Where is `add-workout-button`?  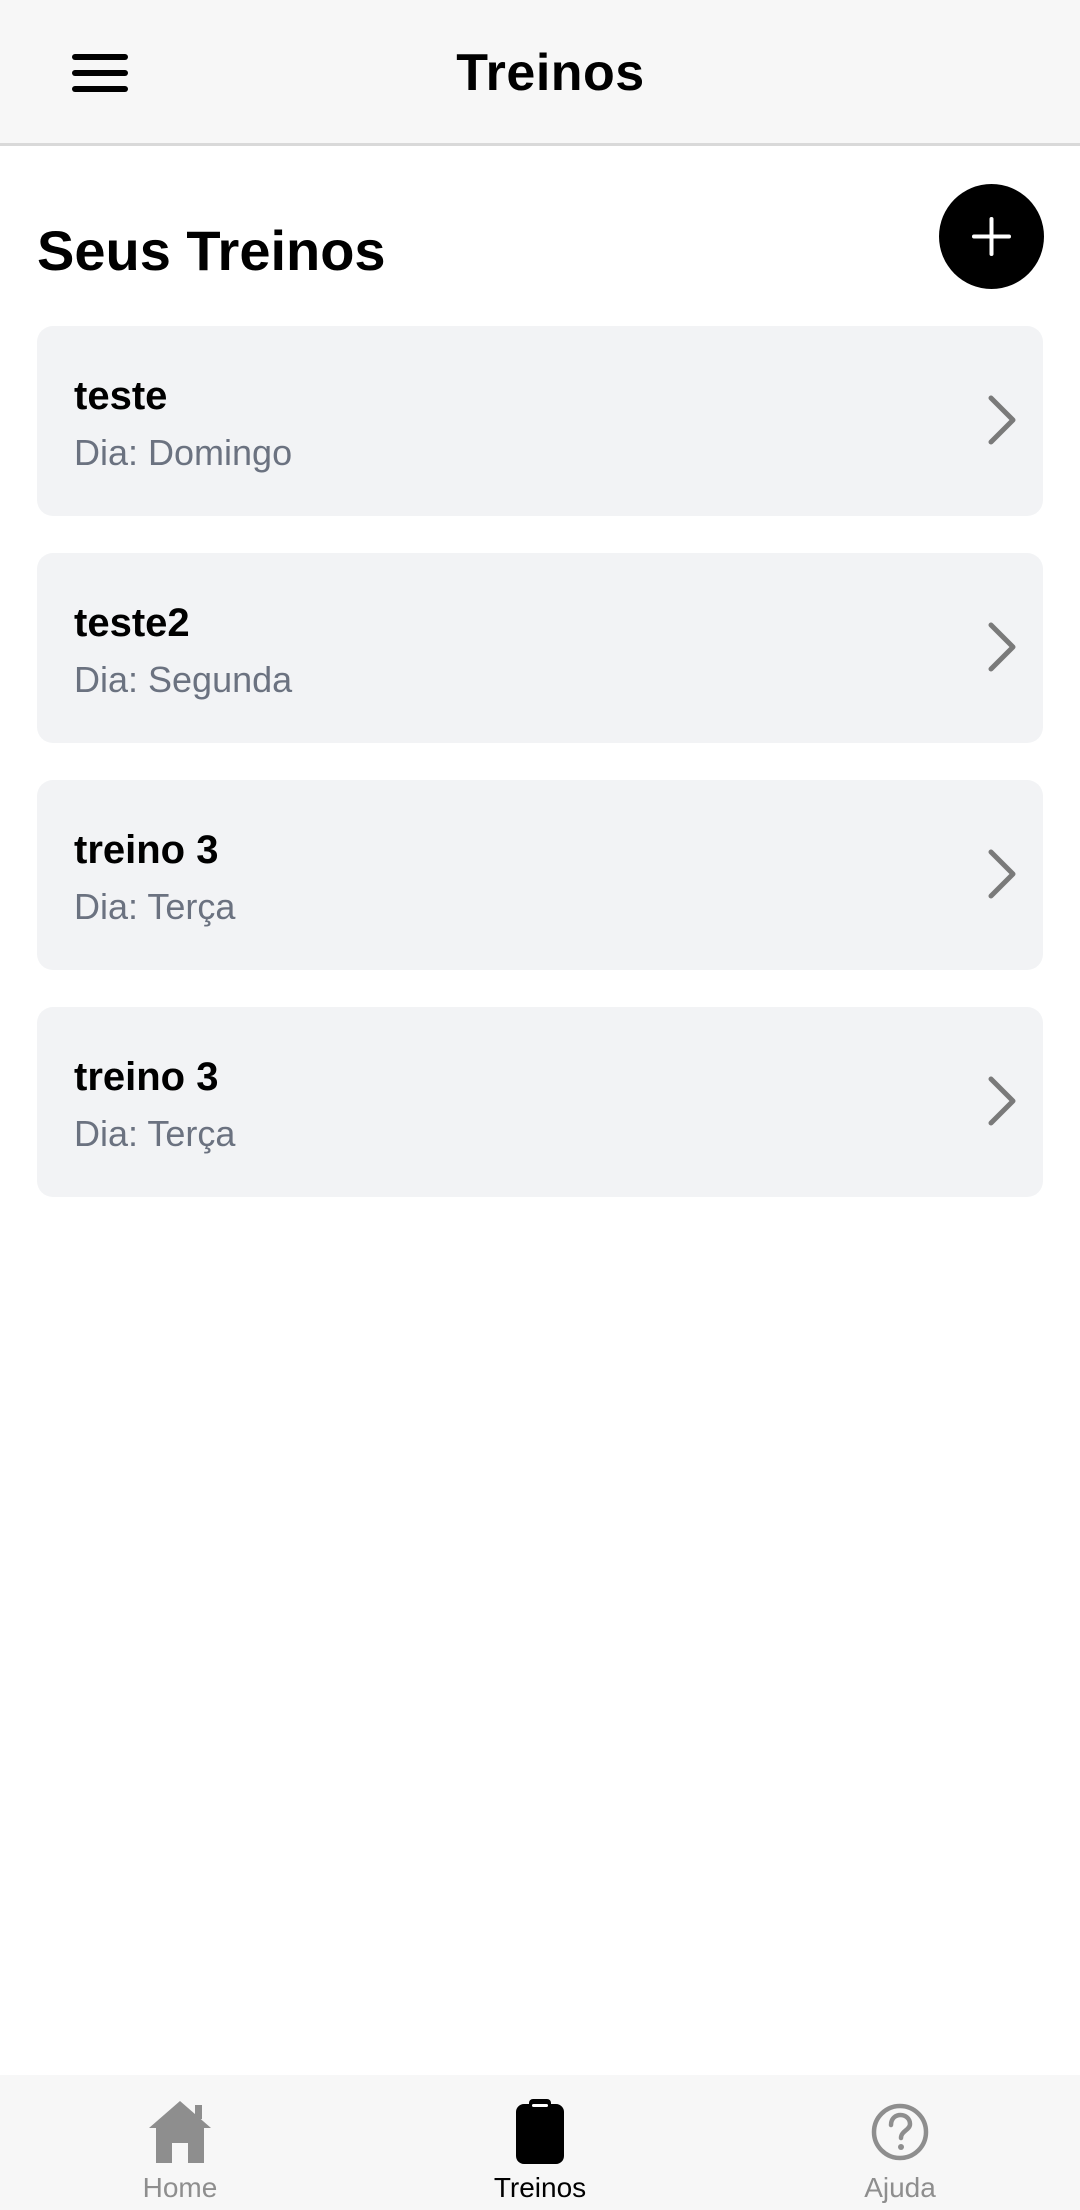 add-workout-button is located at coordinates (991, 236).